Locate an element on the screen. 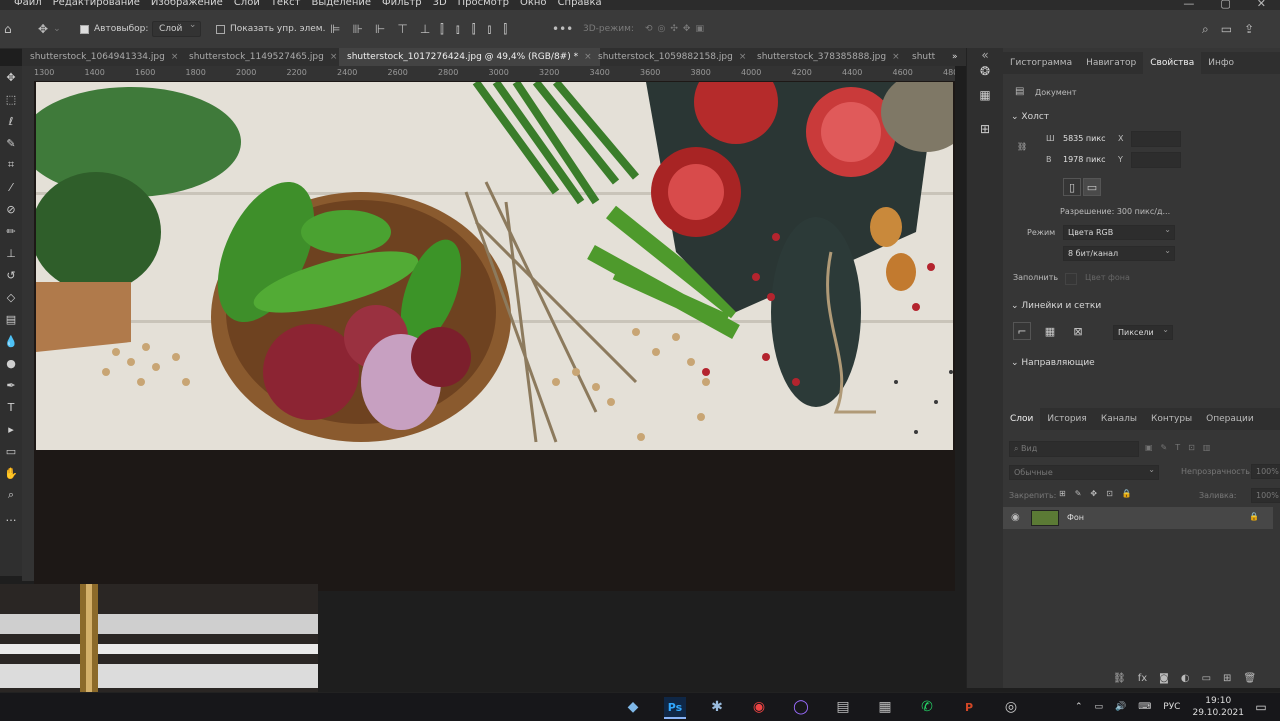  tab-doc-4: shutterstock_1059882158.jpg × is located at coordinates (672, 57).